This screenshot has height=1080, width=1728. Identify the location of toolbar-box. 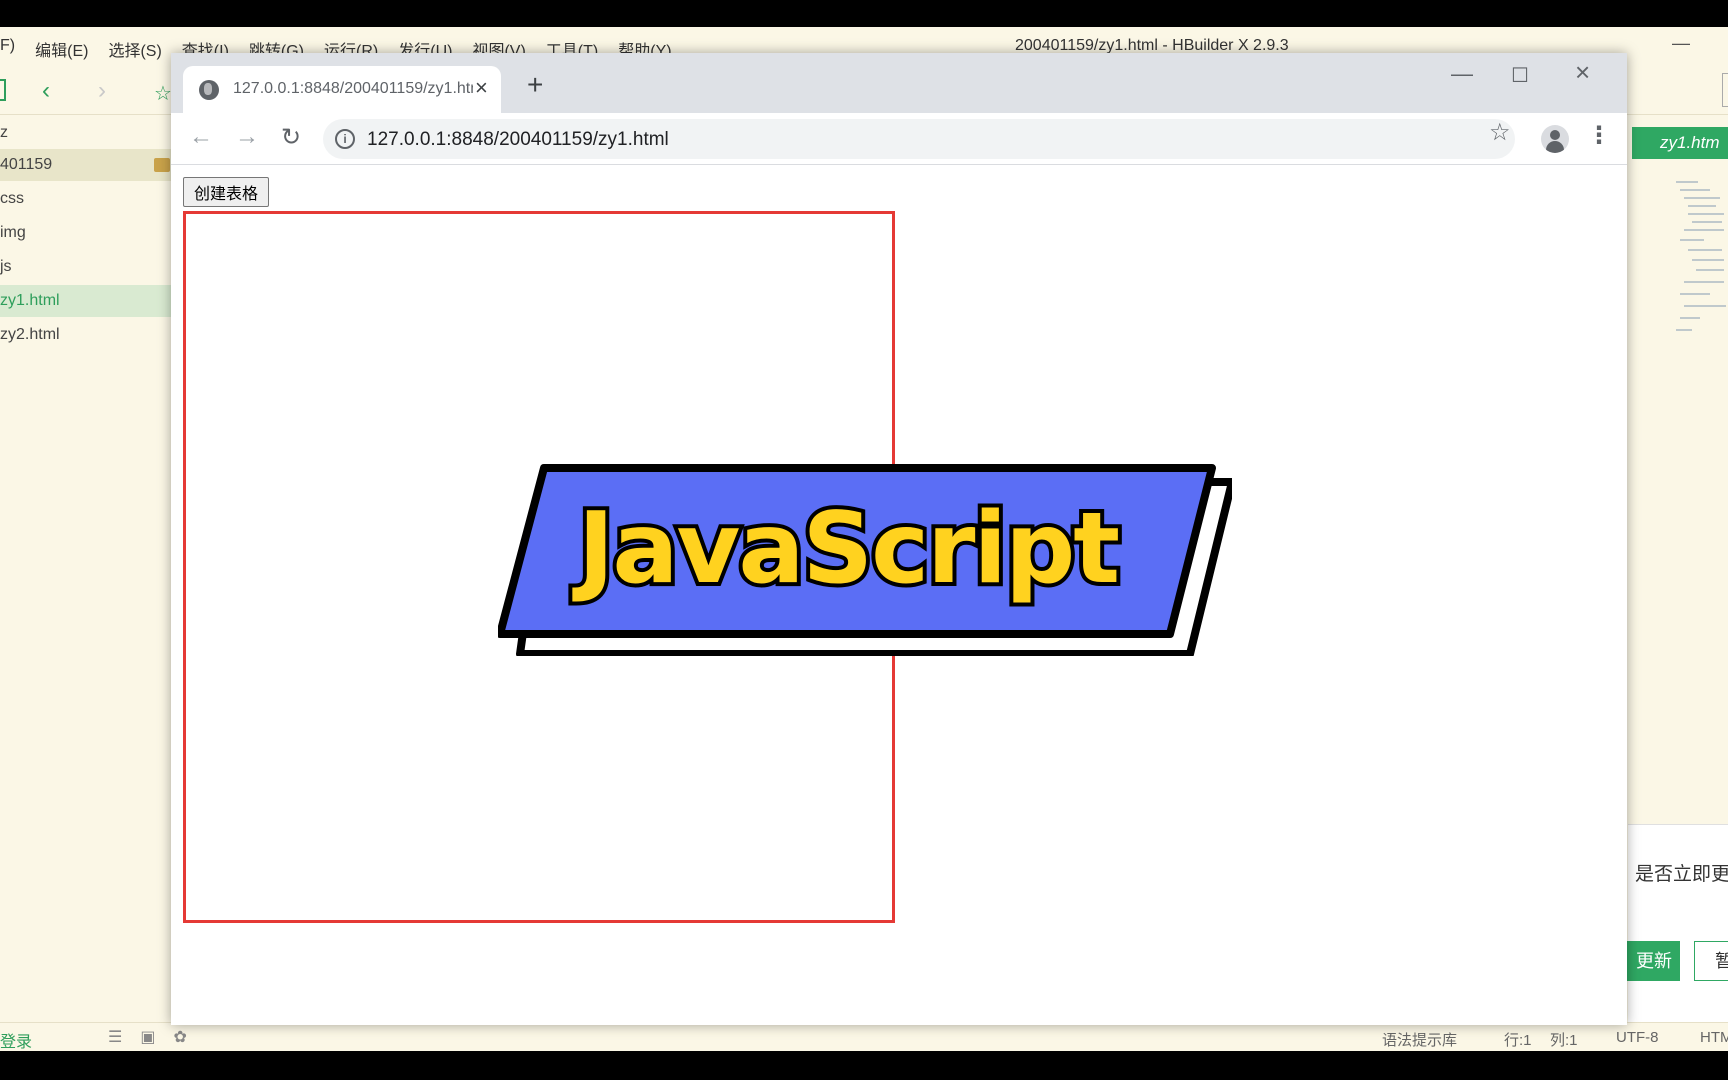
(1725, 90).